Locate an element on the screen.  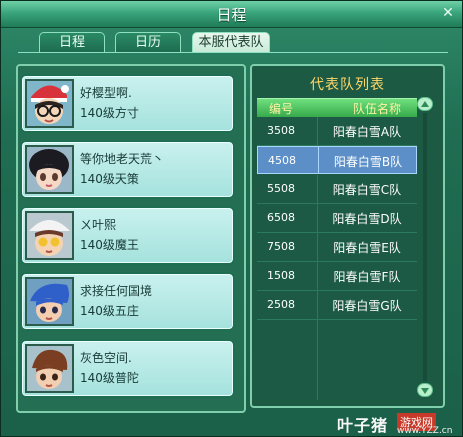
table-row: 3508 阳春白雪A队 is located at coordinates (337, 131).